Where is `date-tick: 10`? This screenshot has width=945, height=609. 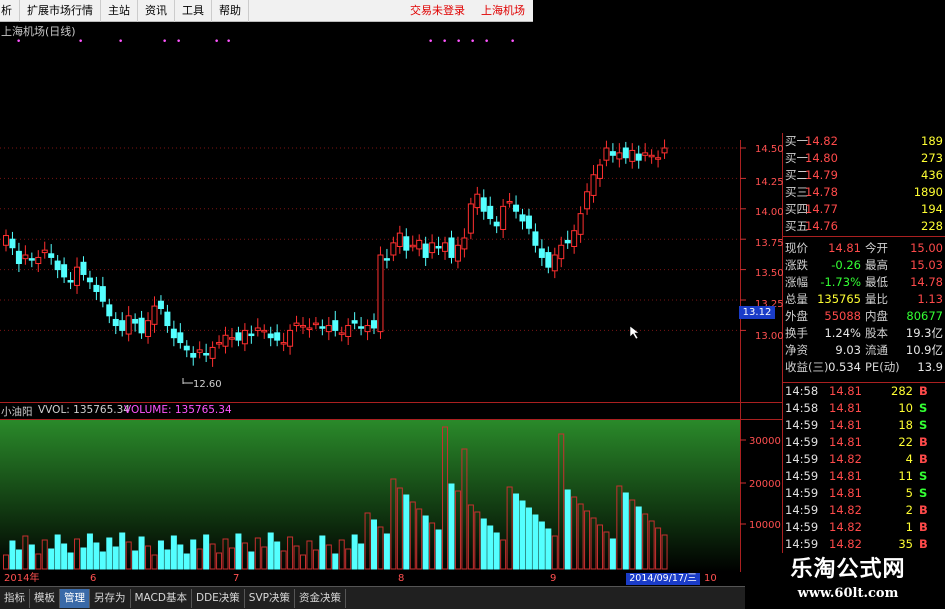 date-tick: 10 is located at coordinates (710, 578).